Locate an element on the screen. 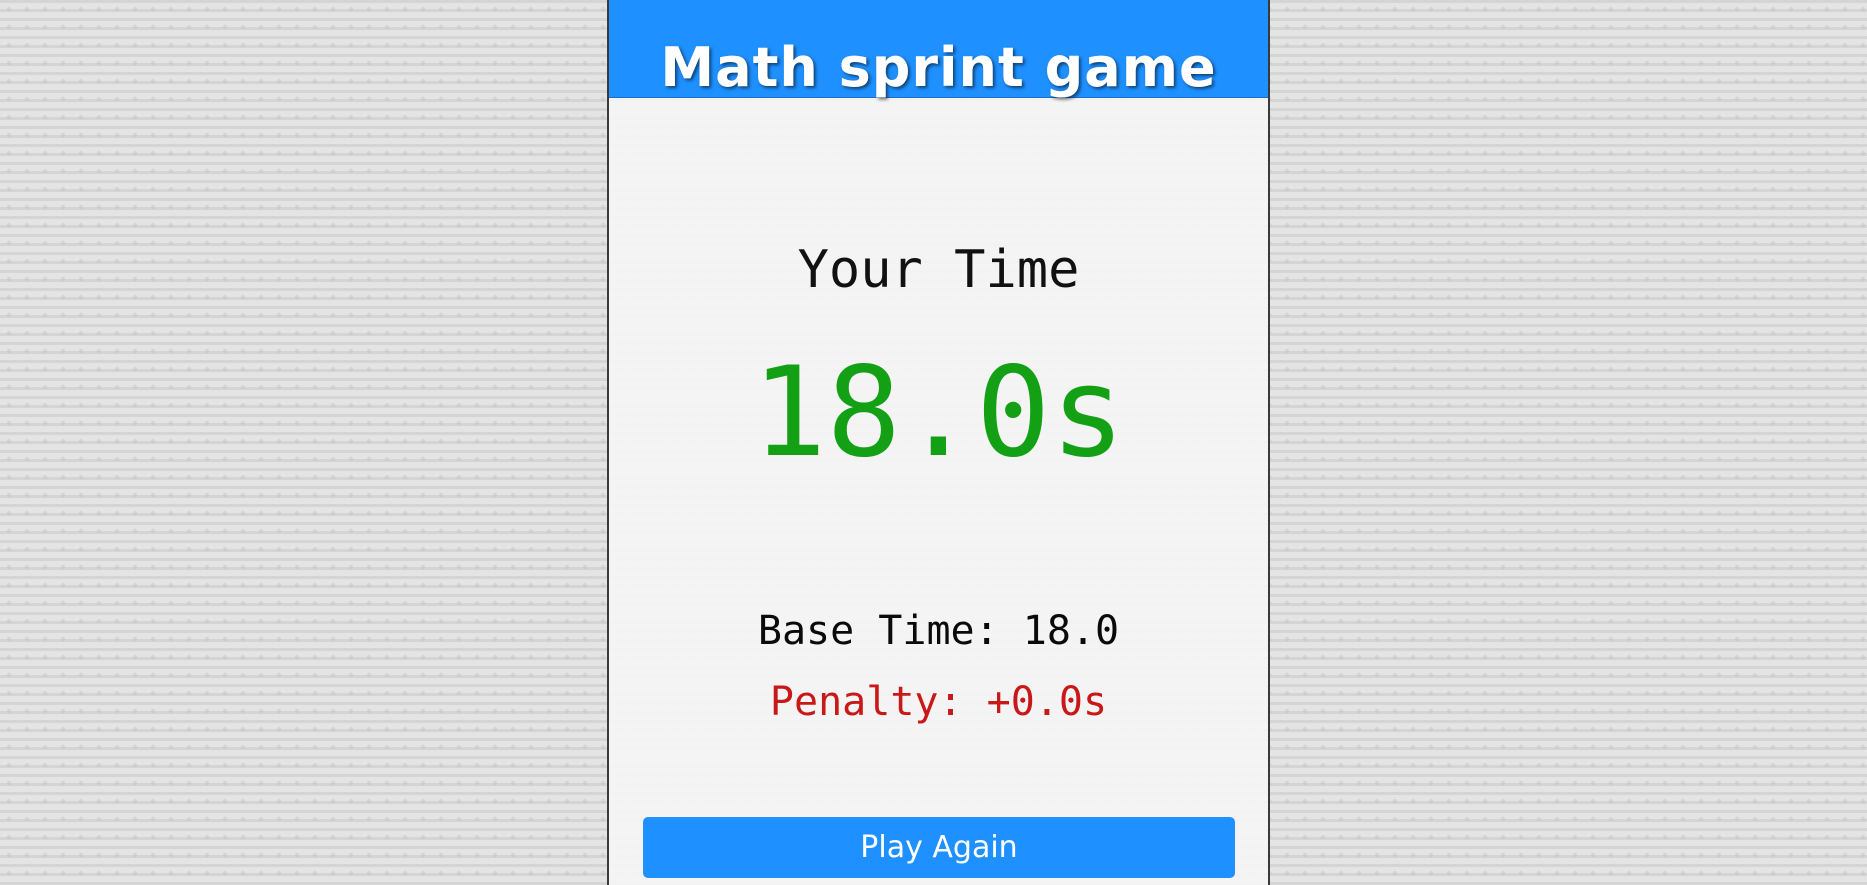 The image size is (1867, 885). score-heading: Your Time is located at coordinates (938, 270).